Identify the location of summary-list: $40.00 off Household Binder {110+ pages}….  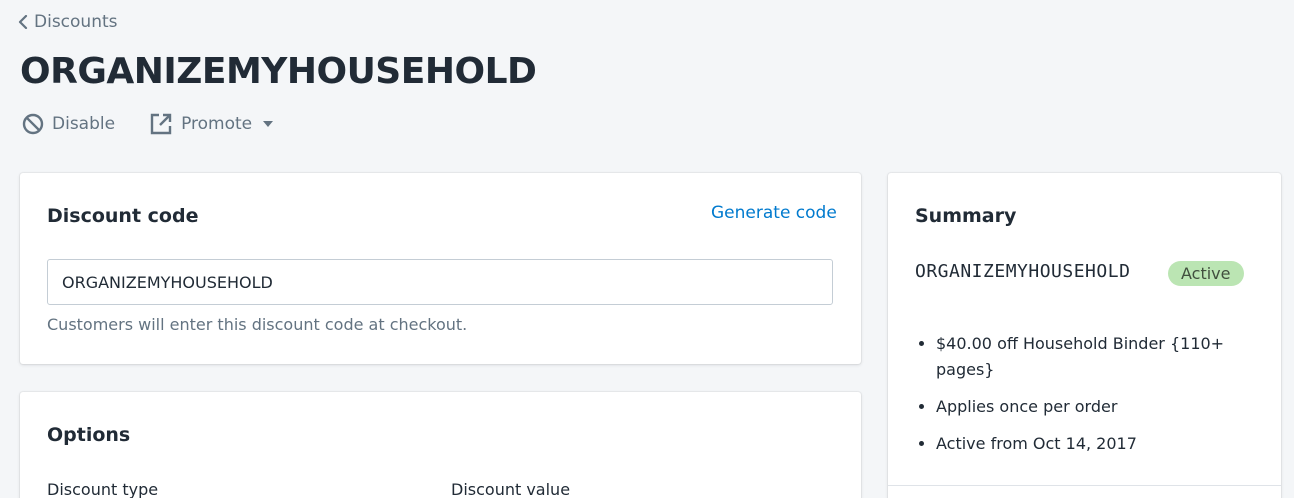
(1090, 399).